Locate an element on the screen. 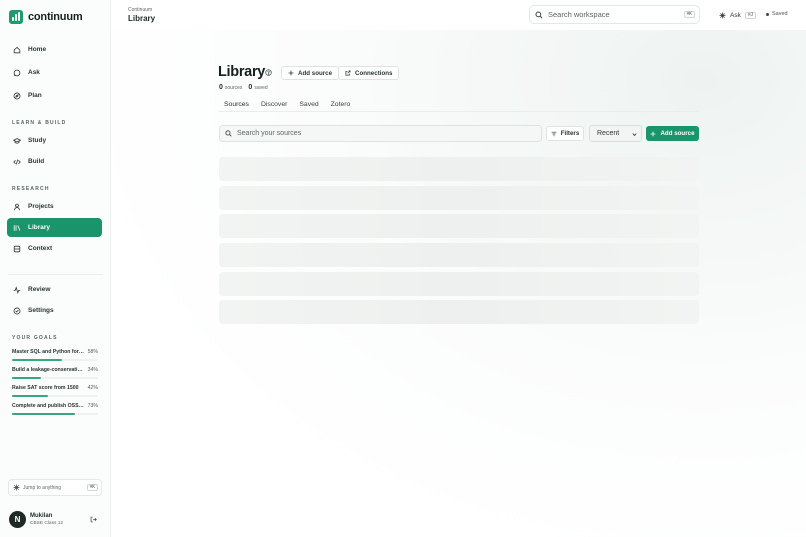  goal-item: Complete and publish OSS project73% is located at coordinates (55, 409).